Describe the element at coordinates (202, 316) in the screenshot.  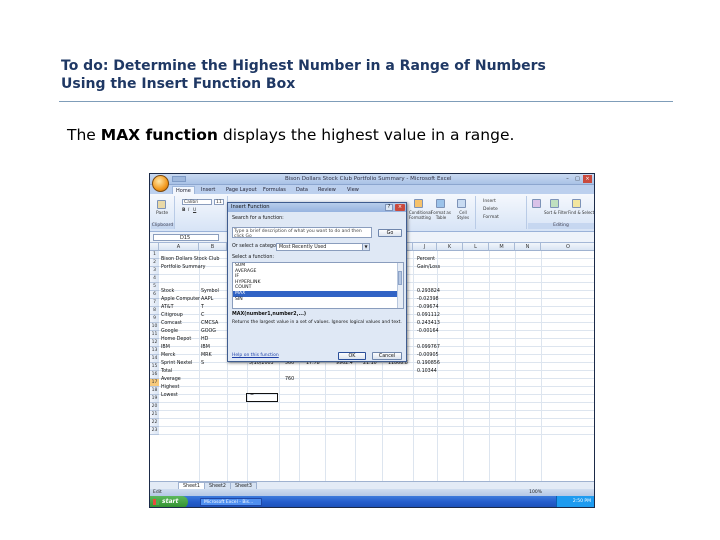
I see `cell-b8: C` at that location.